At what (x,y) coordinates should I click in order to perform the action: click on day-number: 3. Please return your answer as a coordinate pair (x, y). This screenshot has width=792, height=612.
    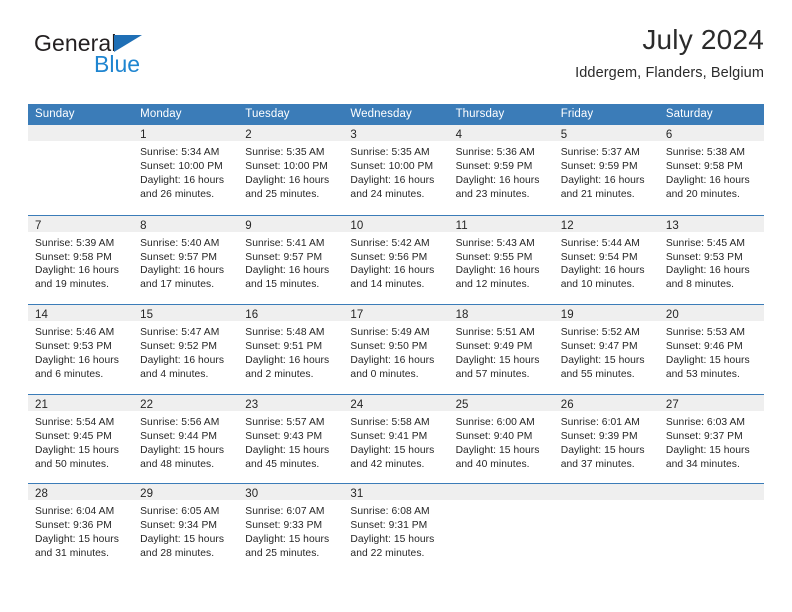
    Looking at the image, I should click on (353, 135).